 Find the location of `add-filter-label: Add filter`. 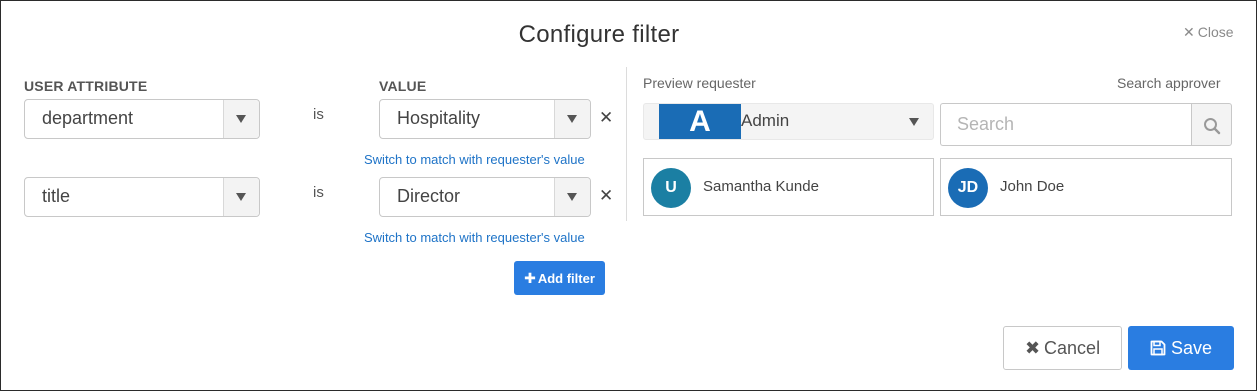

add-filter-label: Add filter is located at coordinates (566, 278).